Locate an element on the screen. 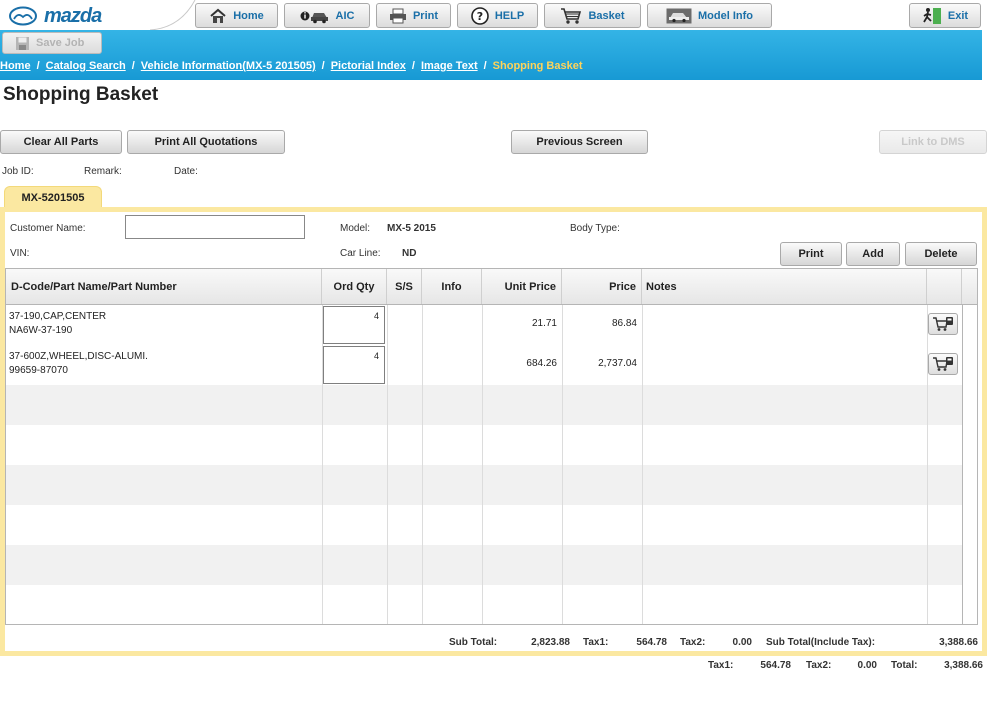 The image size is (1005, 711). exit-button: Exit is located at coordinates (945, 15).